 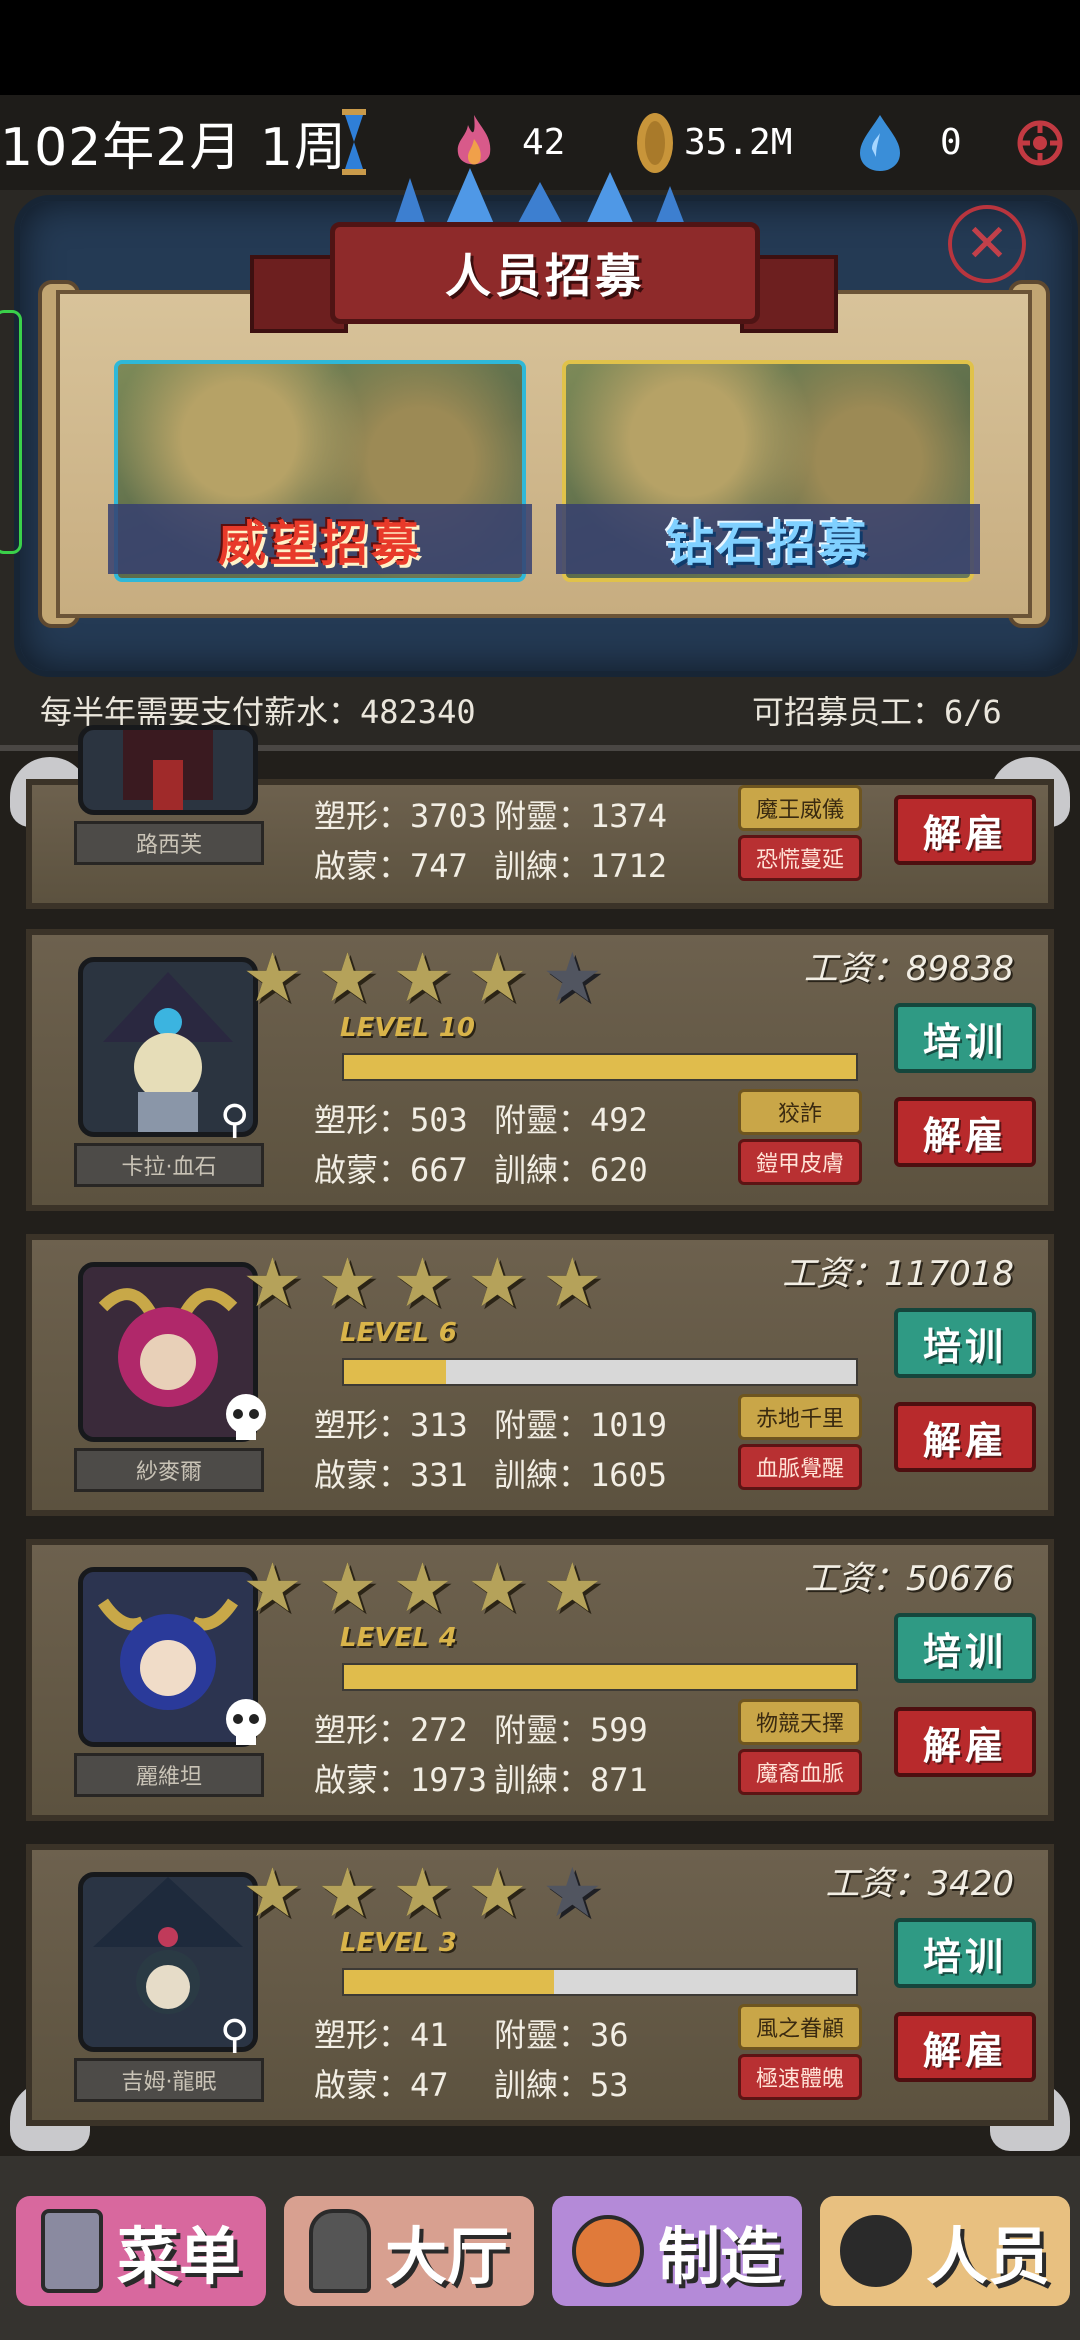 I want to click on salary-text: 工资：3420, so click(x=919, y=1884).